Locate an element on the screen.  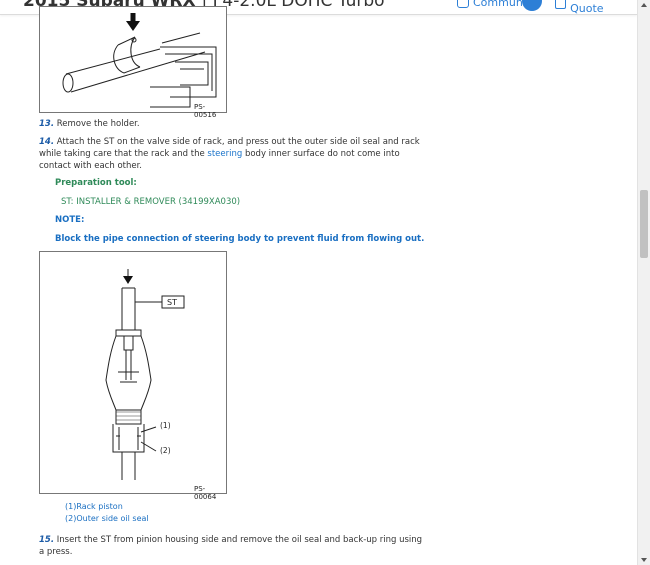
vehicle-title-engine: F4-2.0L DOHC Turbo is located at coordinates (298, 5).